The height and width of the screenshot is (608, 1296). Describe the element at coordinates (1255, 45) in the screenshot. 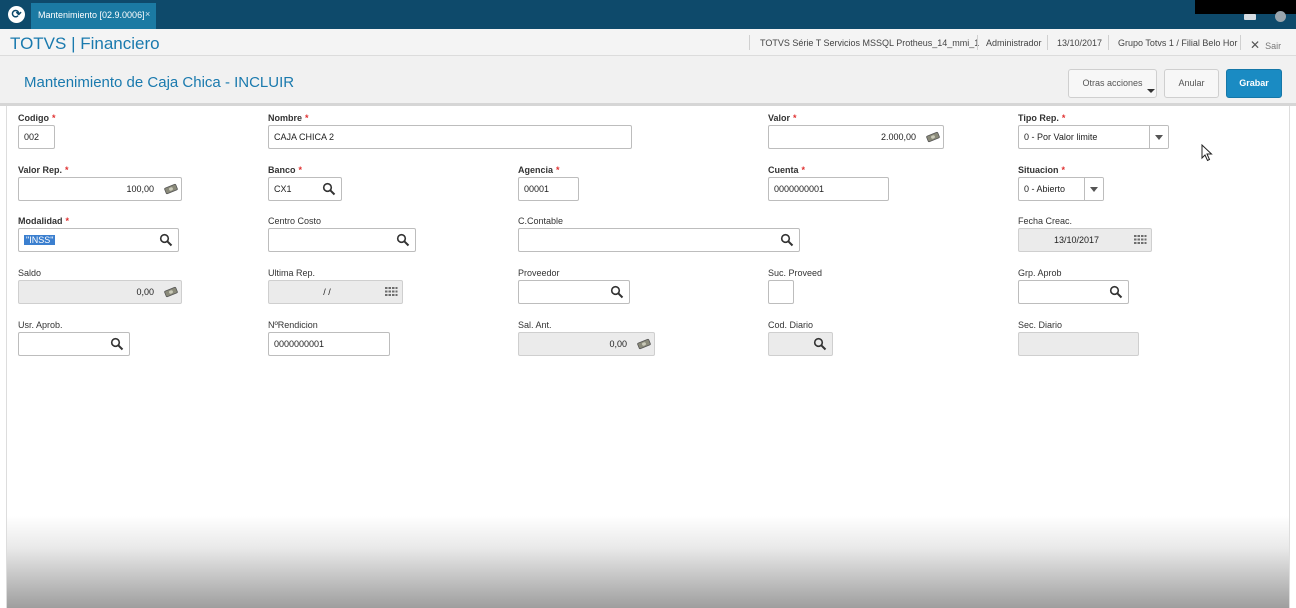

I see `close-icon: ✕` at that location.